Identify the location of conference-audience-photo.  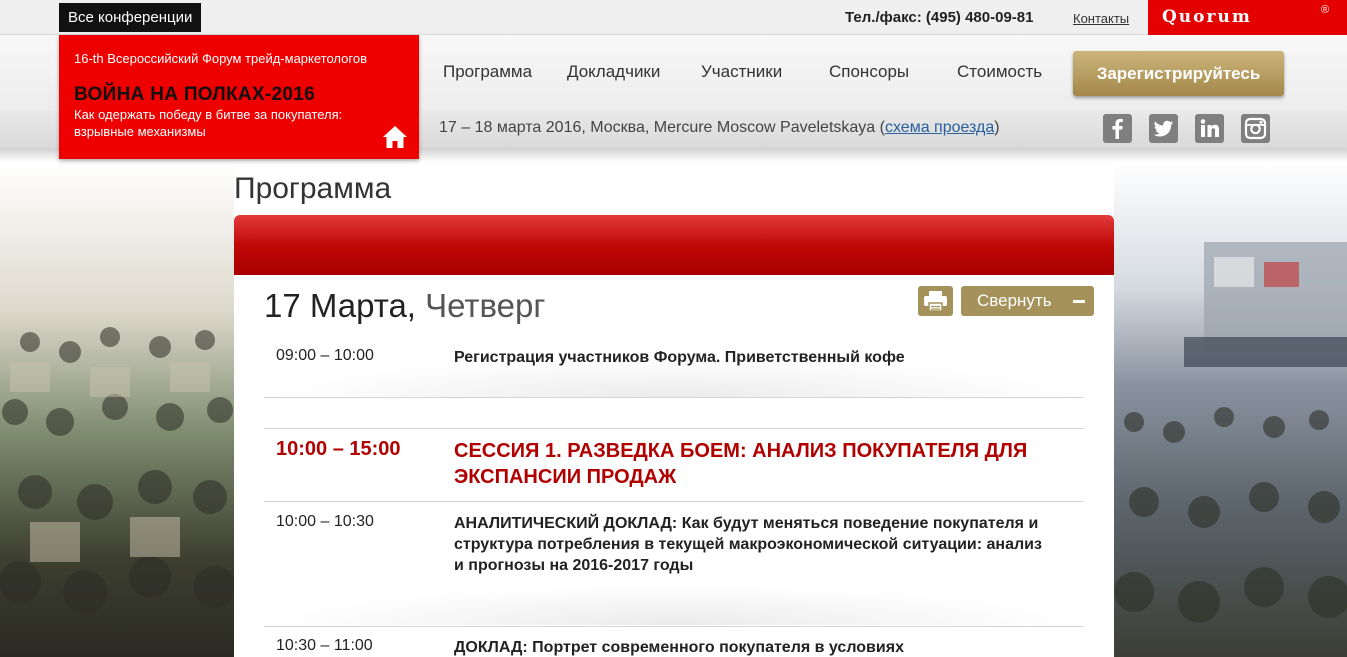
(117, 409).